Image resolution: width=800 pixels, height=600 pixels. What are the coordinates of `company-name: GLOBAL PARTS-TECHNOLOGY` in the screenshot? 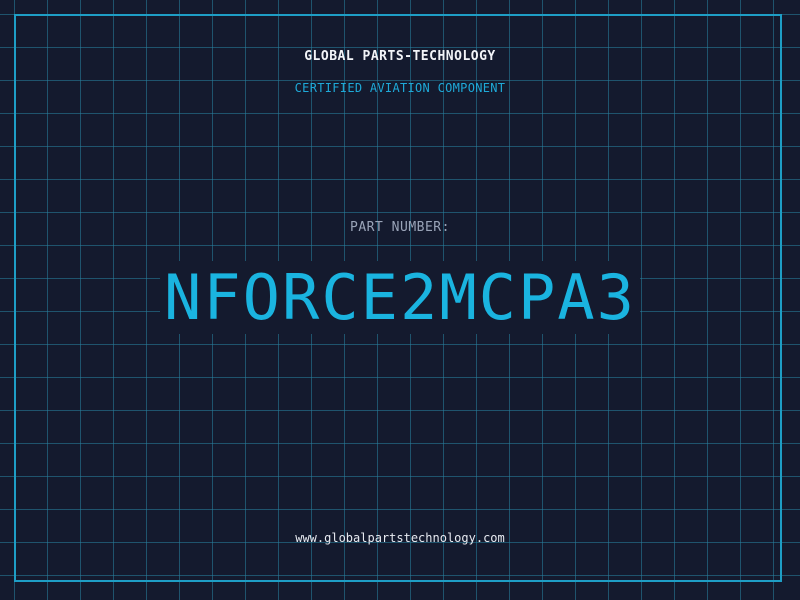 It's located at (400, 56).